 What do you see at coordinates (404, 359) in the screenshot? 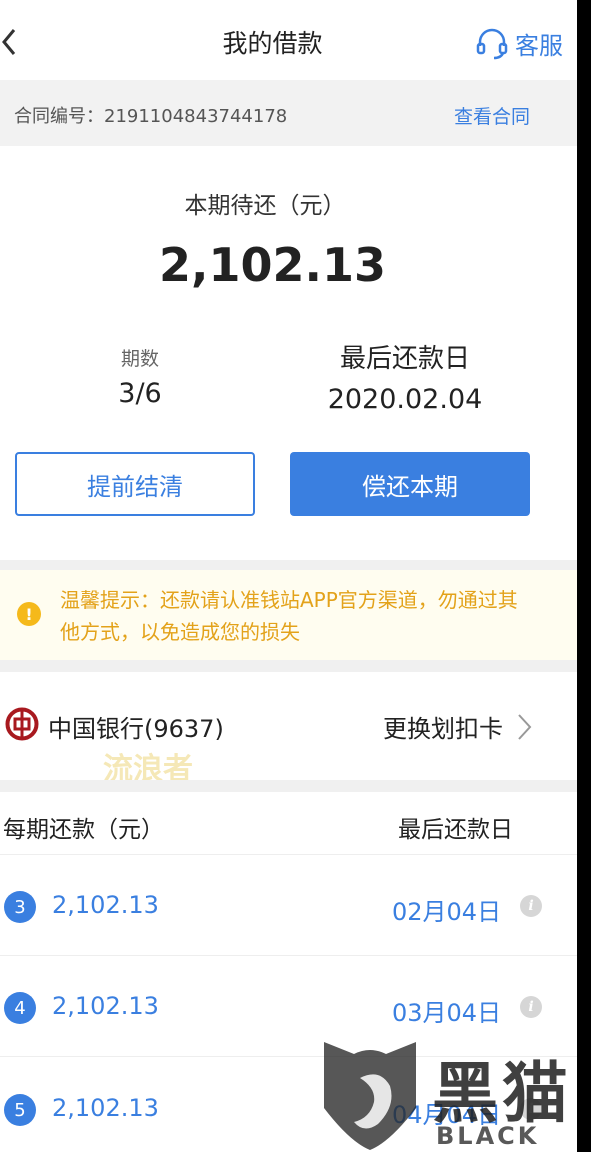
I see `last-repayment-date-label: 最后还款日` at bounding box center [404, 359].